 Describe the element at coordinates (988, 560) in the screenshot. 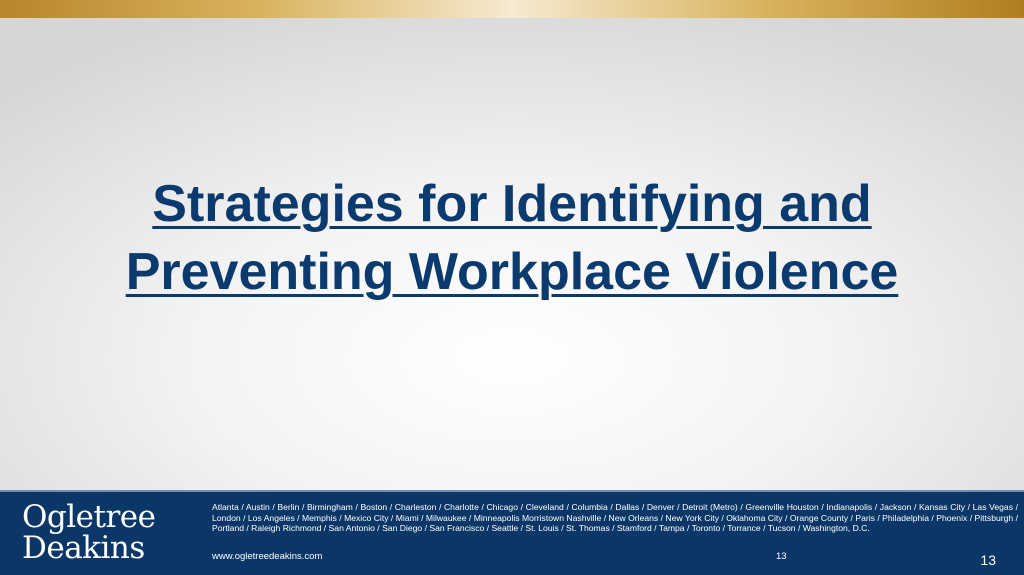

I see `page-number: 13` at that location.